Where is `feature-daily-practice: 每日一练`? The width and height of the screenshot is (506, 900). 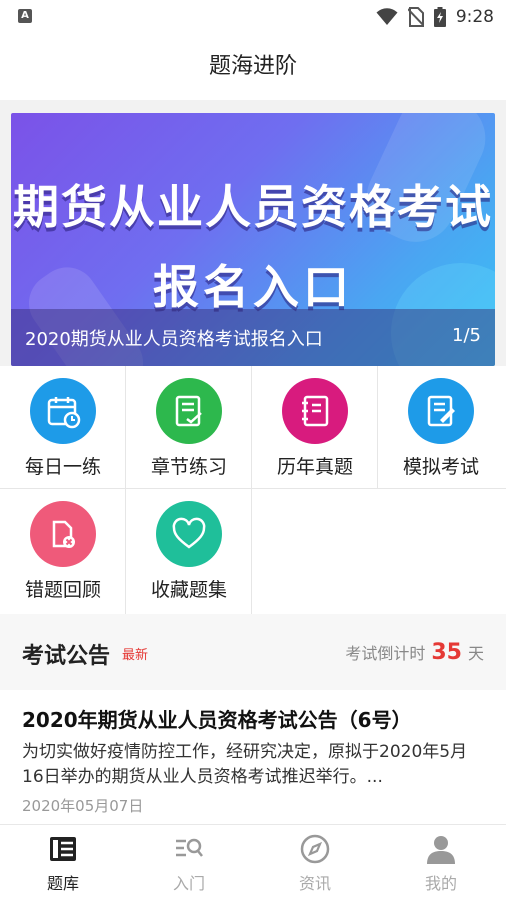 feature-daily-practice: 每日一练 is located at coordinates (63, 427).